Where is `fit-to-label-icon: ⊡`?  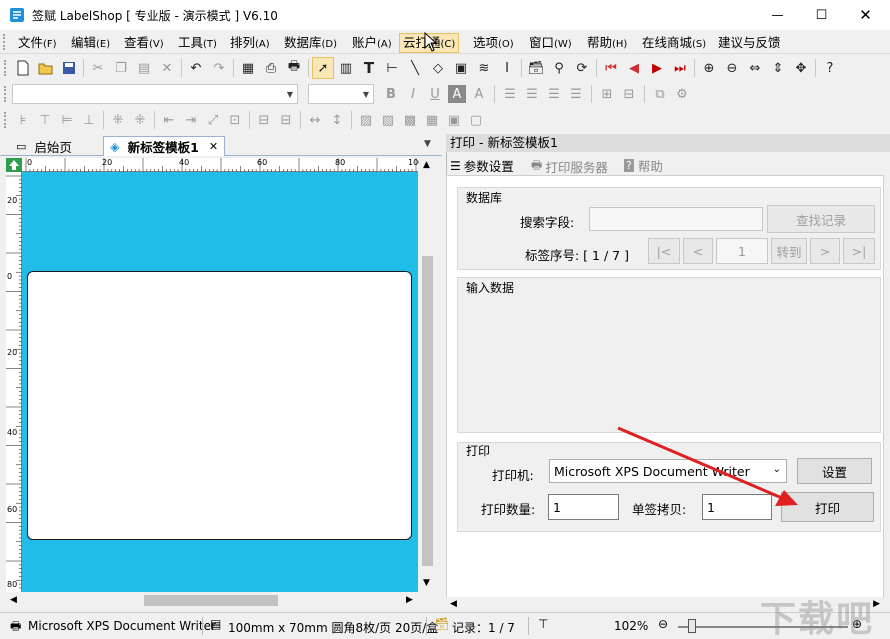
fit-to-label-icon: ⊡ is located at coordinates (235, 120).